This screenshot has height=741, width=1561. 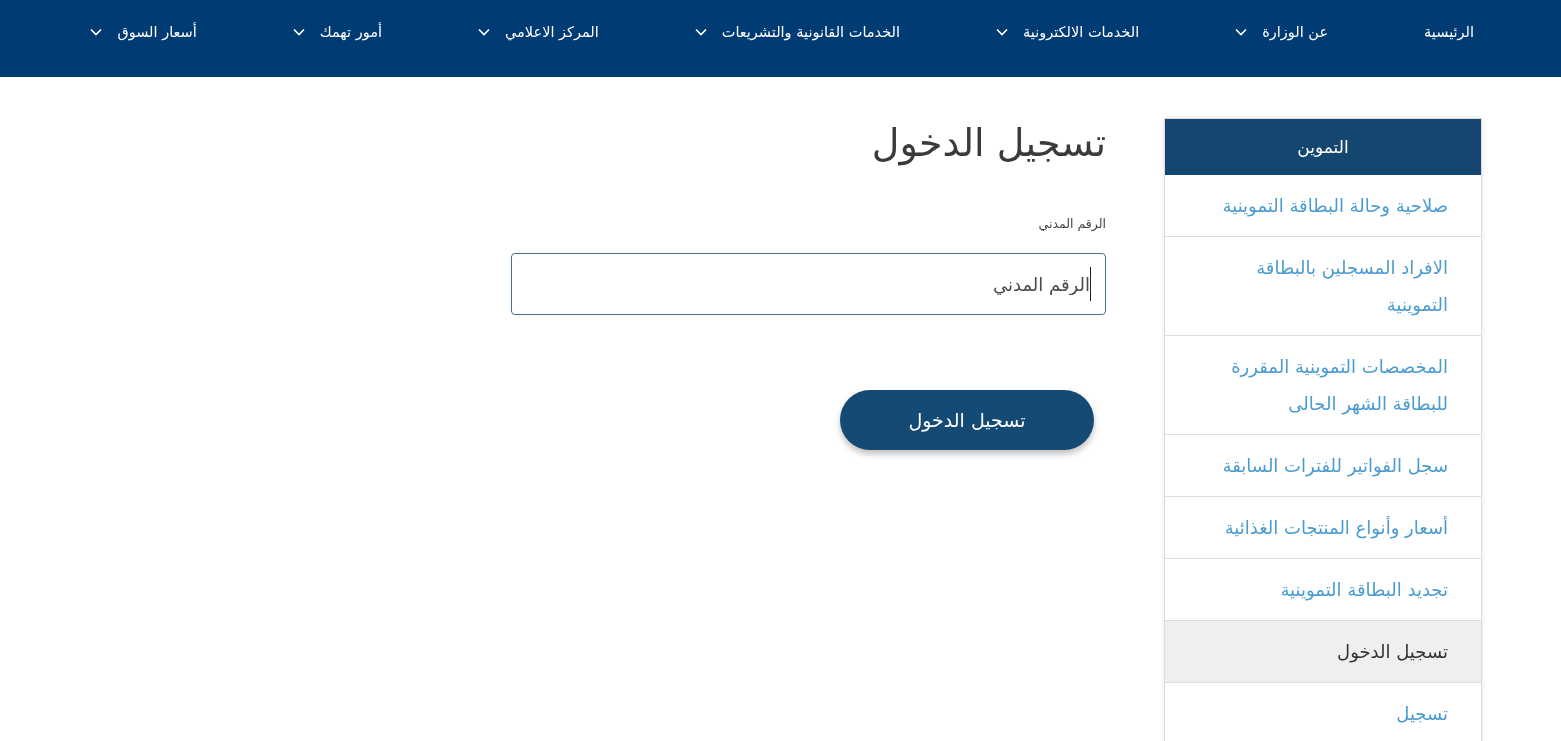 I want to click on nav-link: عن الوزارة, so click(x=1282, y=32).